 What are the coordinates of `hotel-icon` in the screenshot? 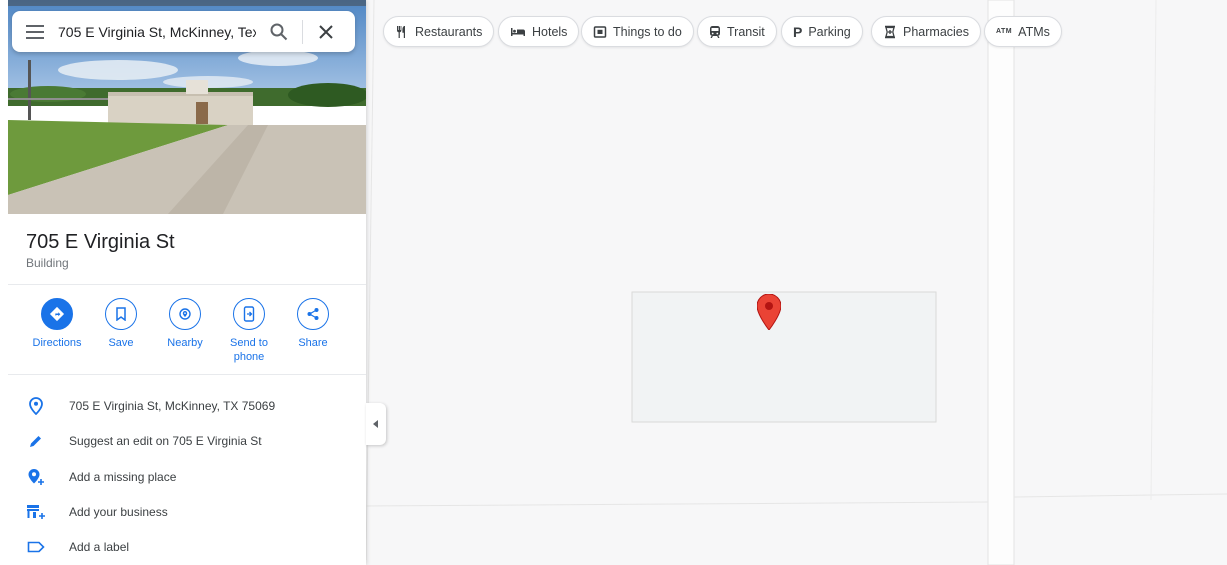 It's located at (518, 32).